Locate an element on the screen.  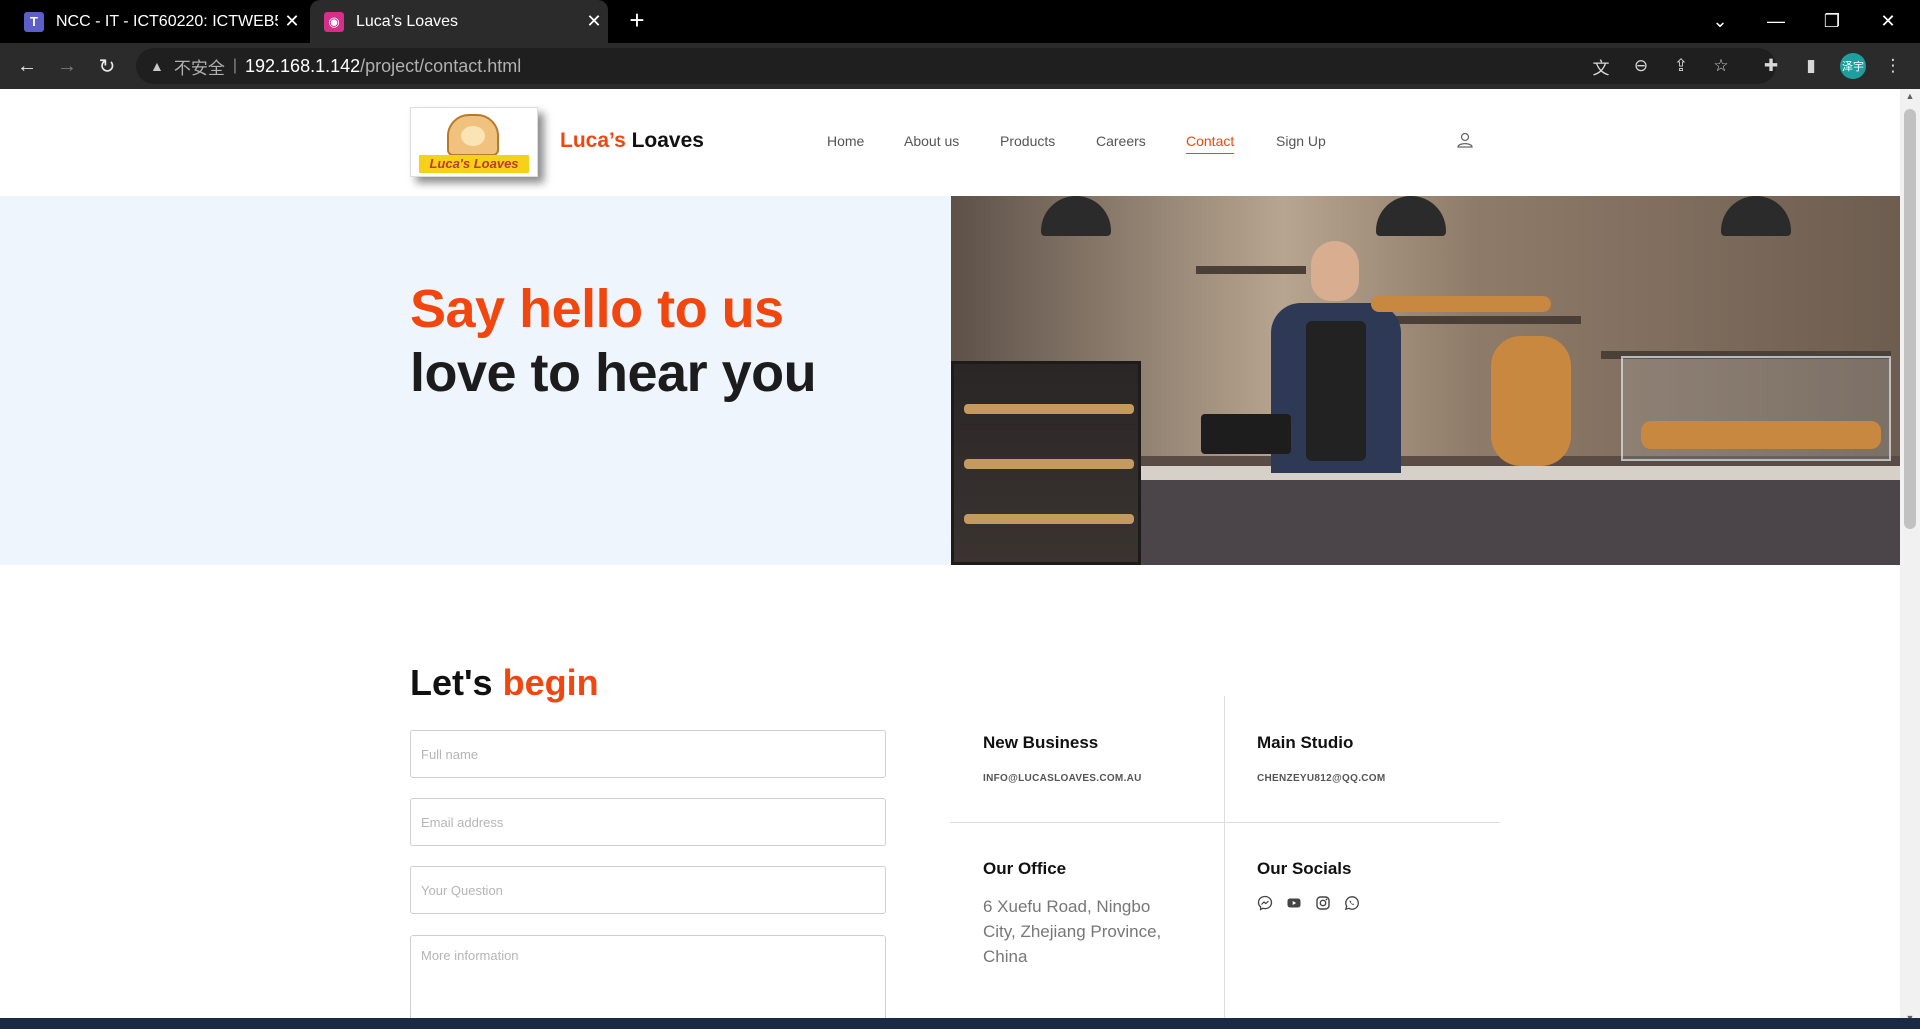
pretzel-stand is located at coordinates (1531, 401).